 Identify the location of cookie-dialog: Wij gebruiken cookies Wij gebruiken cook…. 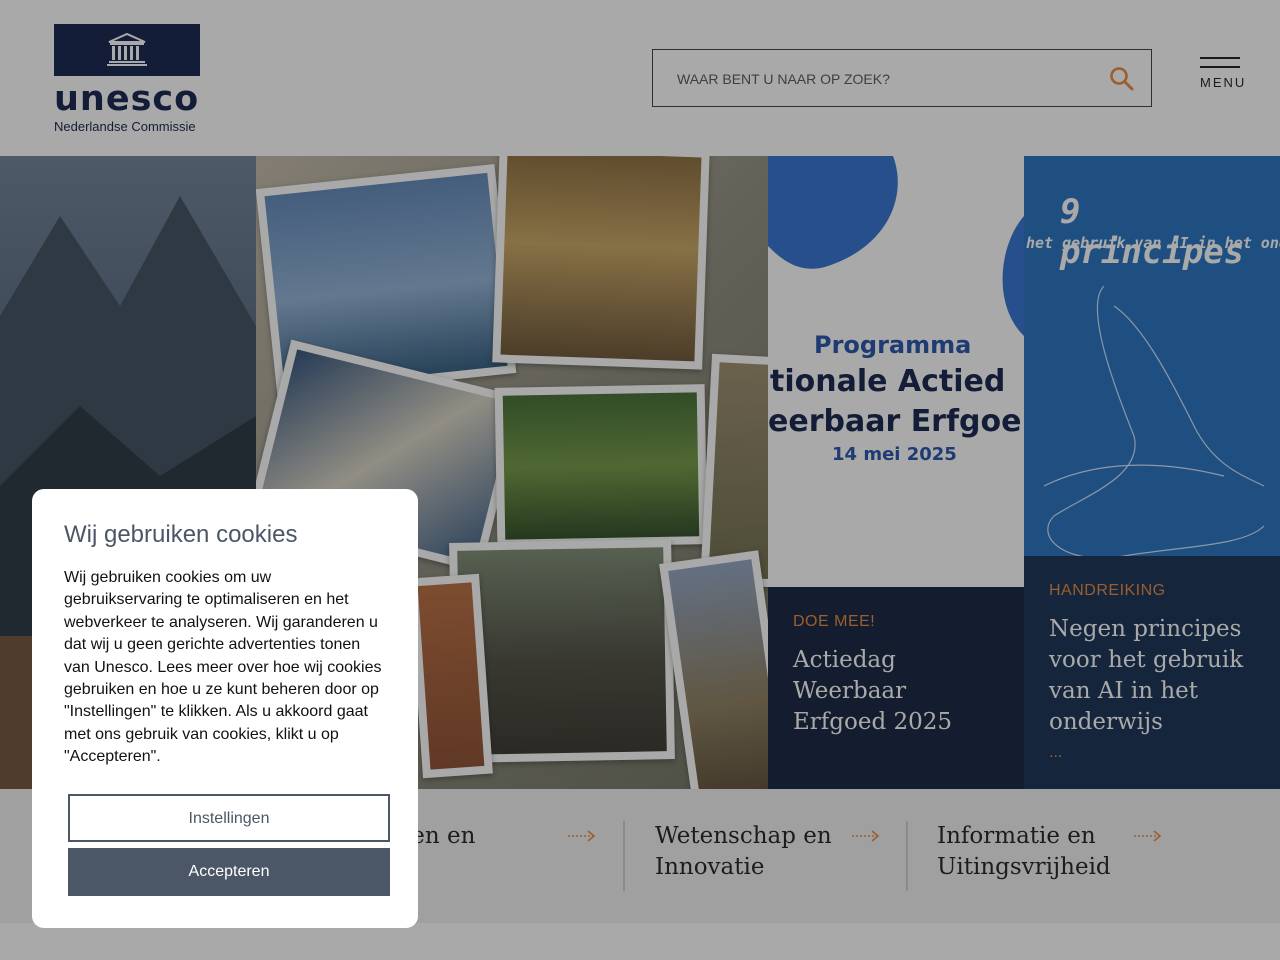
(225, 708).